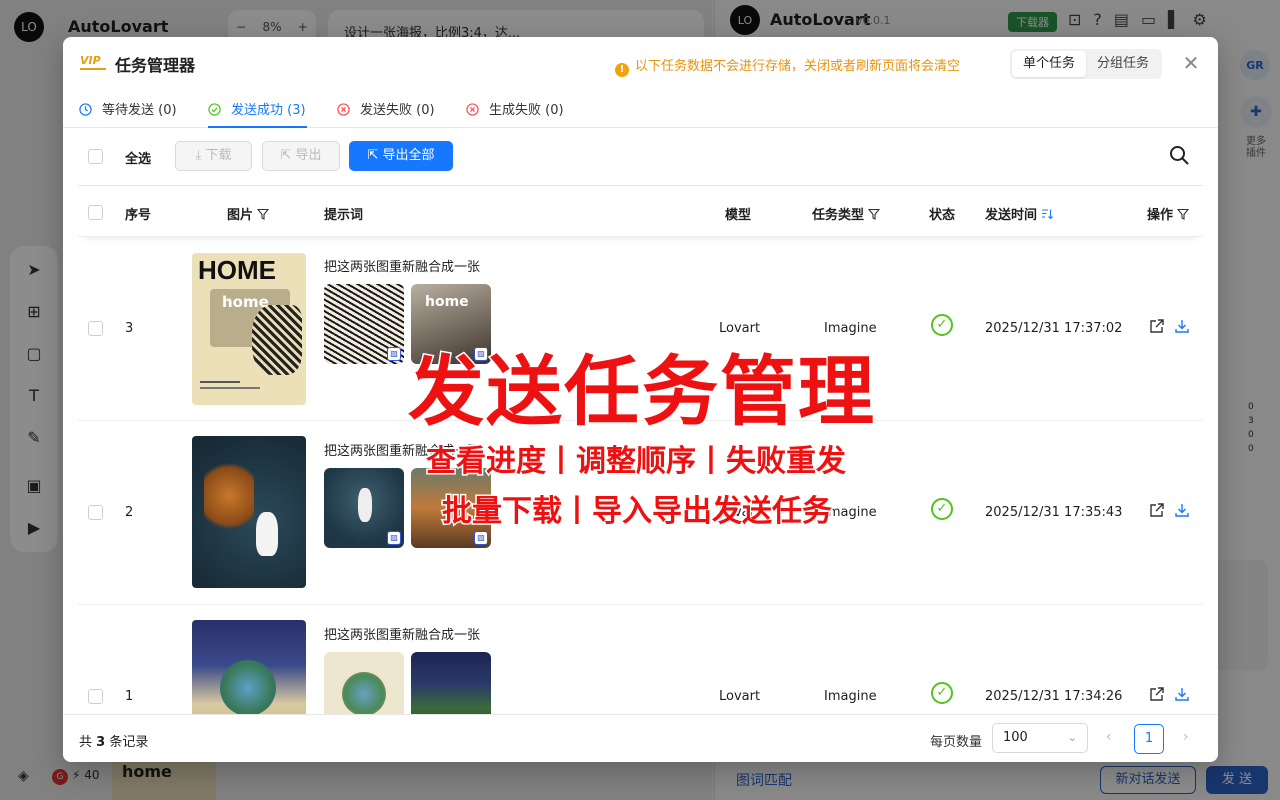 The height and width of the screenshot is (800, 1280). I want to click on export-button: ⇱ 导出, so click(301, 156).